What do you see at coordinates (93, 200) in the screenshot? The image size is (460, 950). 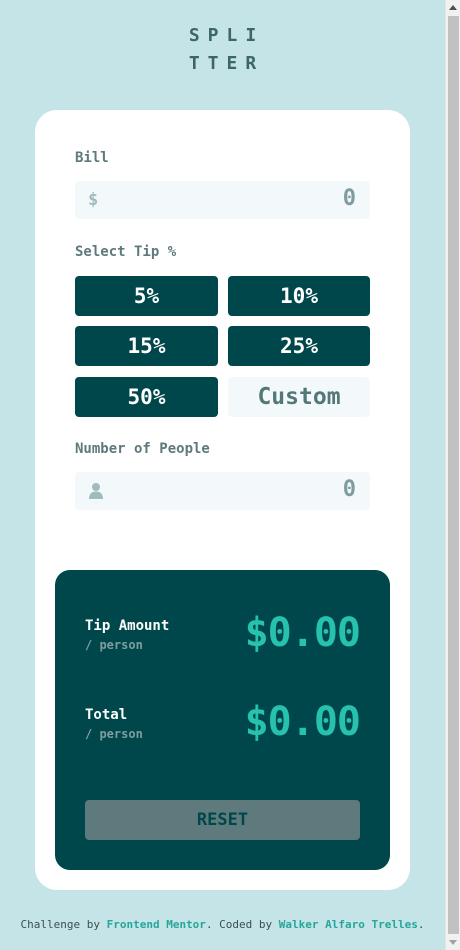 I see `dollar-icon: $` at bounding box center [93, 200].